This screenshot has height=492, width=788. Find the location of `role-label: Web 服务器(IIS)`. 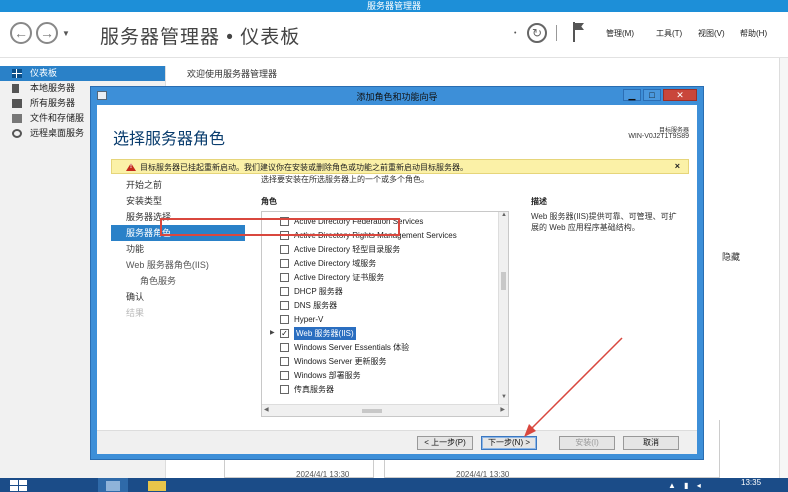

role-label: Web 服务器(IIS) is located at coordinates (325, 333).